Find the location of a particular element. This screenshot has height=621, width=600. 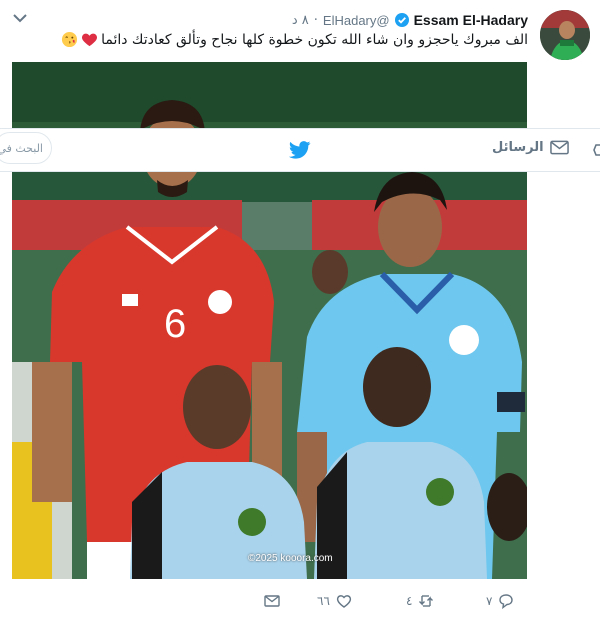

retweet-icon is located at coordinates (426, 601).